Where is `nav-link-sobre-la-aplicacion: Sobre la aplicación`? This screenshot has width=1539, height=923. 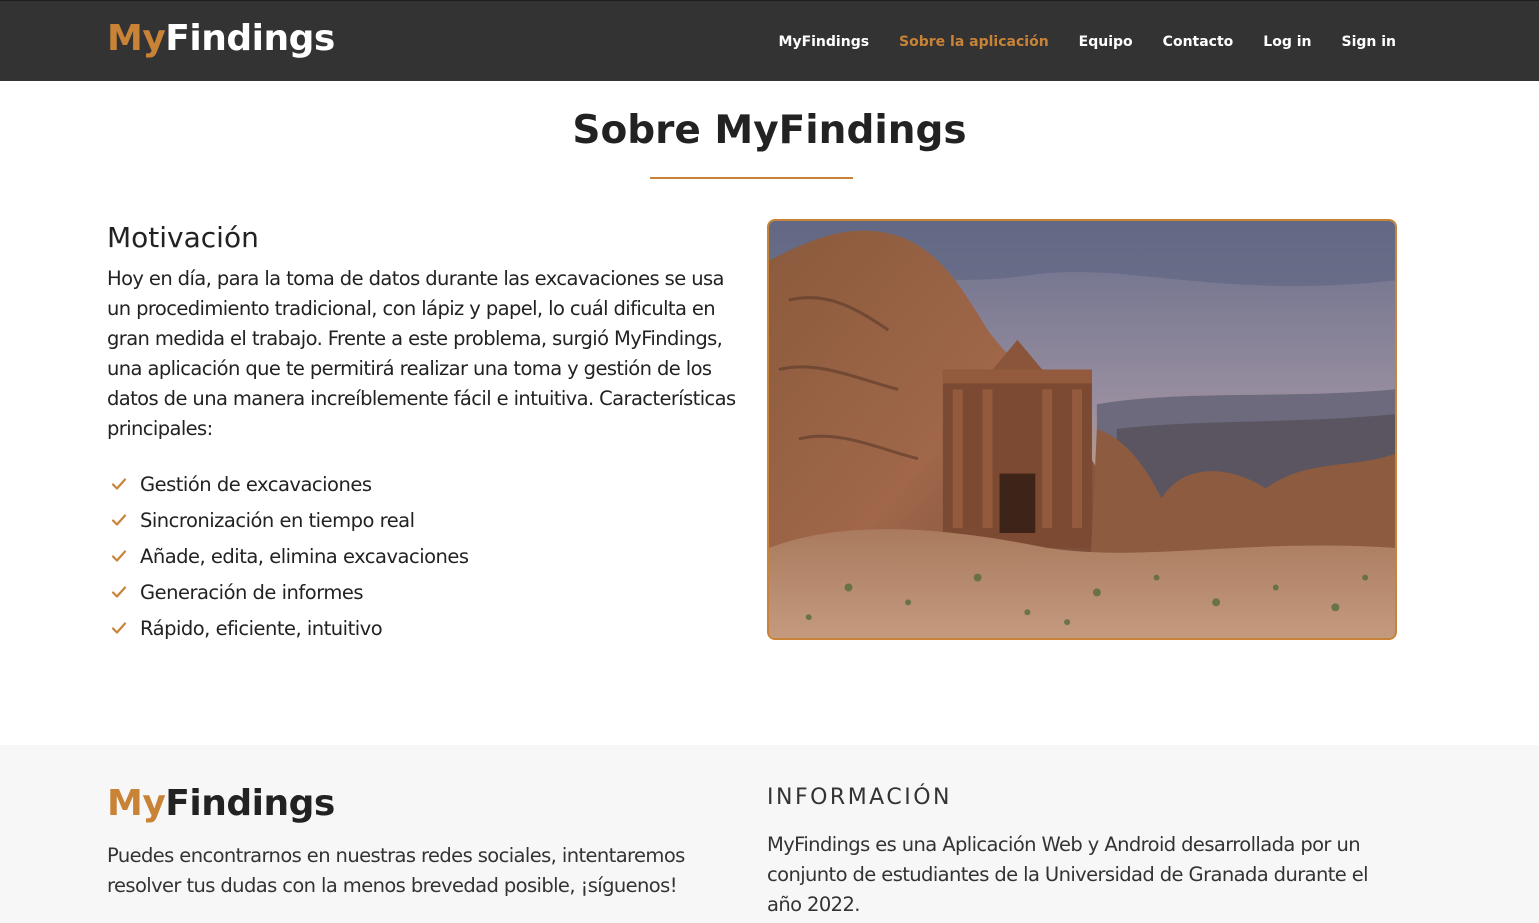
nav-link-sobre-la-aplicacion: Sobre la aplicación is located at coordinates (974, 42).